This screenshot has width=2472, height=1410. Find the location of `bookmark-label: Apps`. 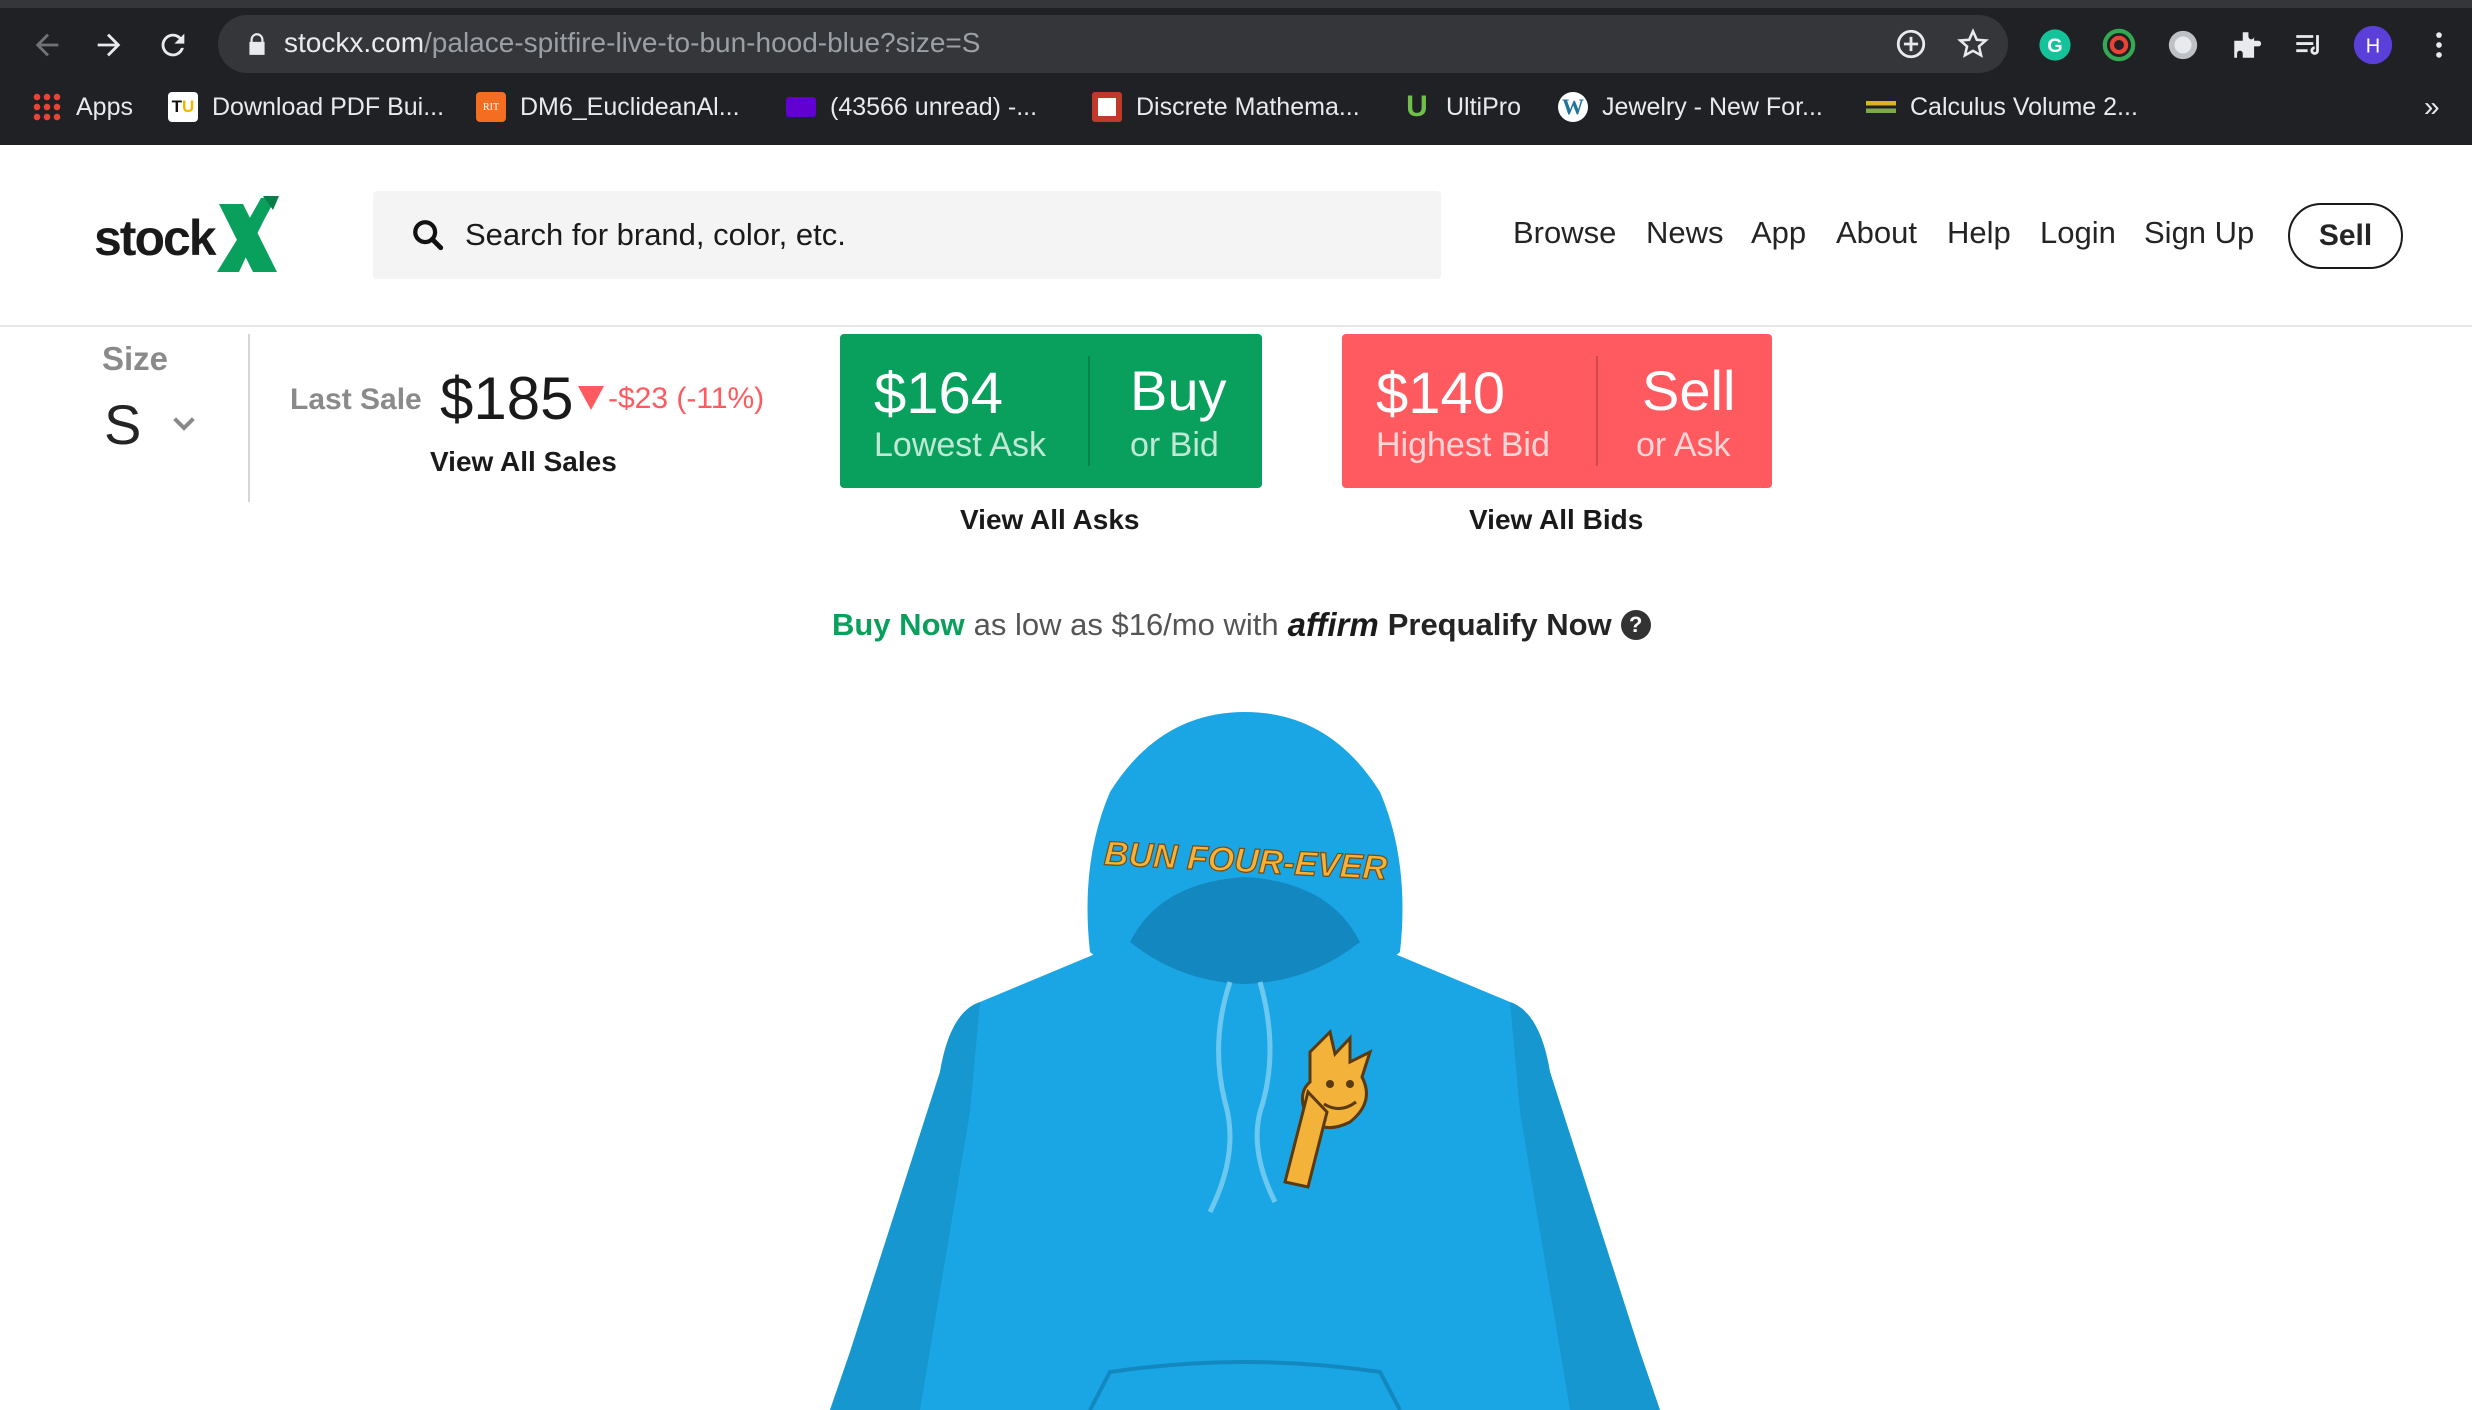

bookmark-label: Apps is located at coordinates (104, 106).